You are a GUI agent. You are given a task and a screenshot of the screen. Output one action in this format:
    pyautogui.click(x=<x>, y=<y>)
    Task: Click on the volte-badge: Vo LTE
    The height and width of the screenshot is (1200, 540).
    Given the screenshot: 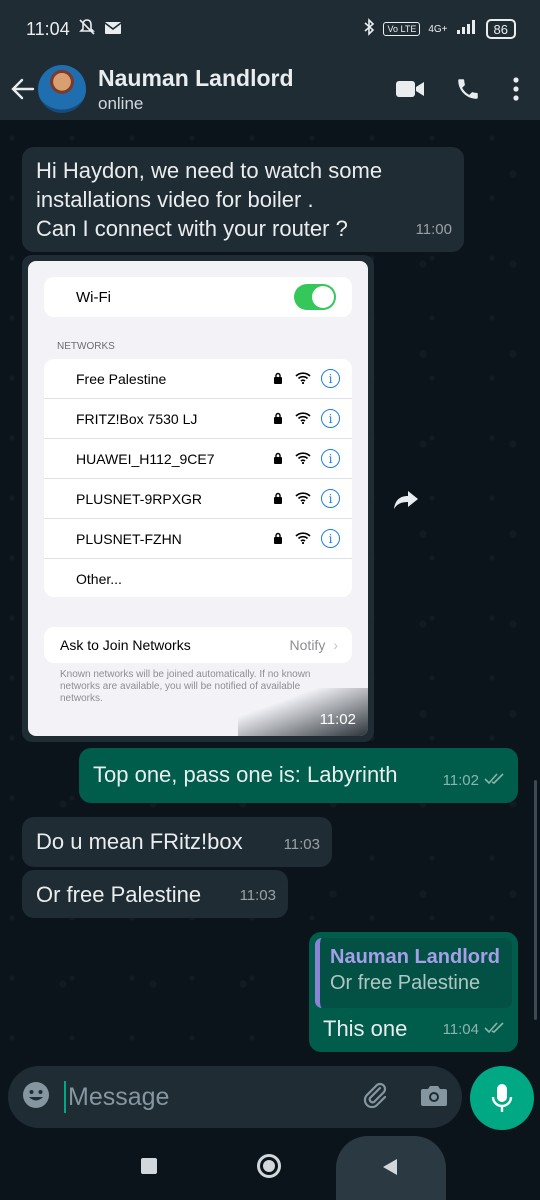 What is the action you would take?
    pyautogui.click(x=402, y=29)
    